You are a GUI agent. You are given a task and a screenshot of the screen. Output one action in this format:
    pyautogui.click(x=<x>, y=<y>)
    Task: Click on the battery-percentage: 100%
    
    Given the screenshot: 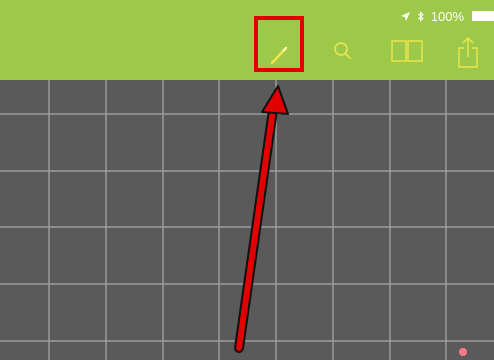 What is the action you would take?
    pyautogui.click(x=447, y=16)
    